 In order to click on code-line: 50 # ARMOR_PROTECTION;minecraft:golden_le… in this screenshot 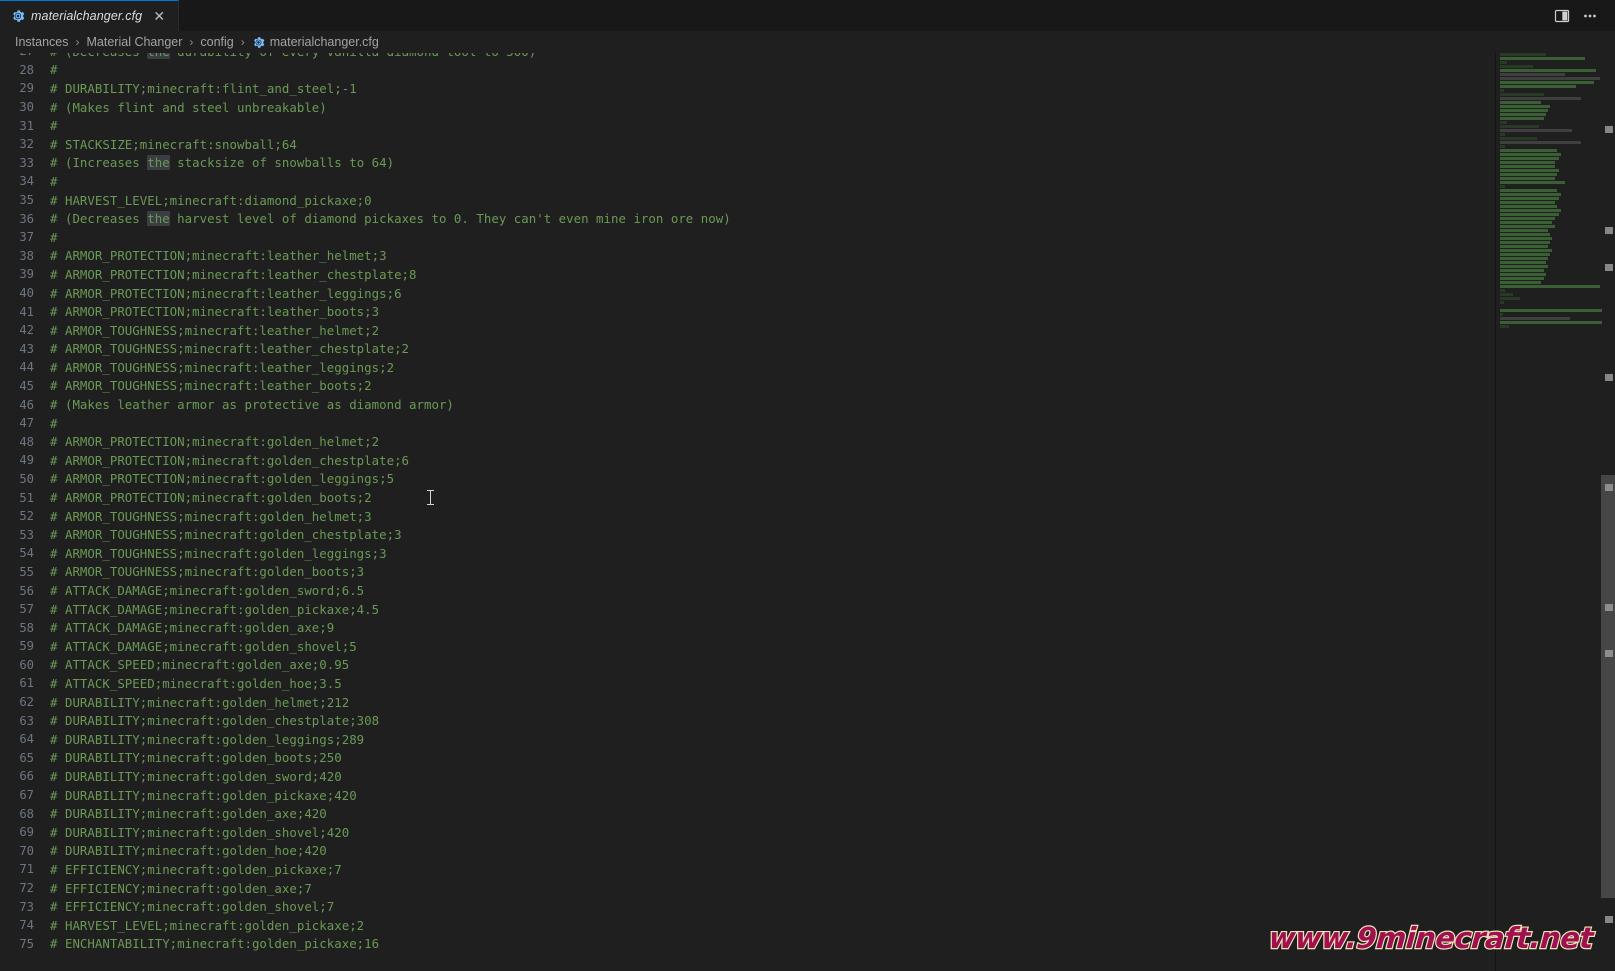, I will do `click(747, 479)`.